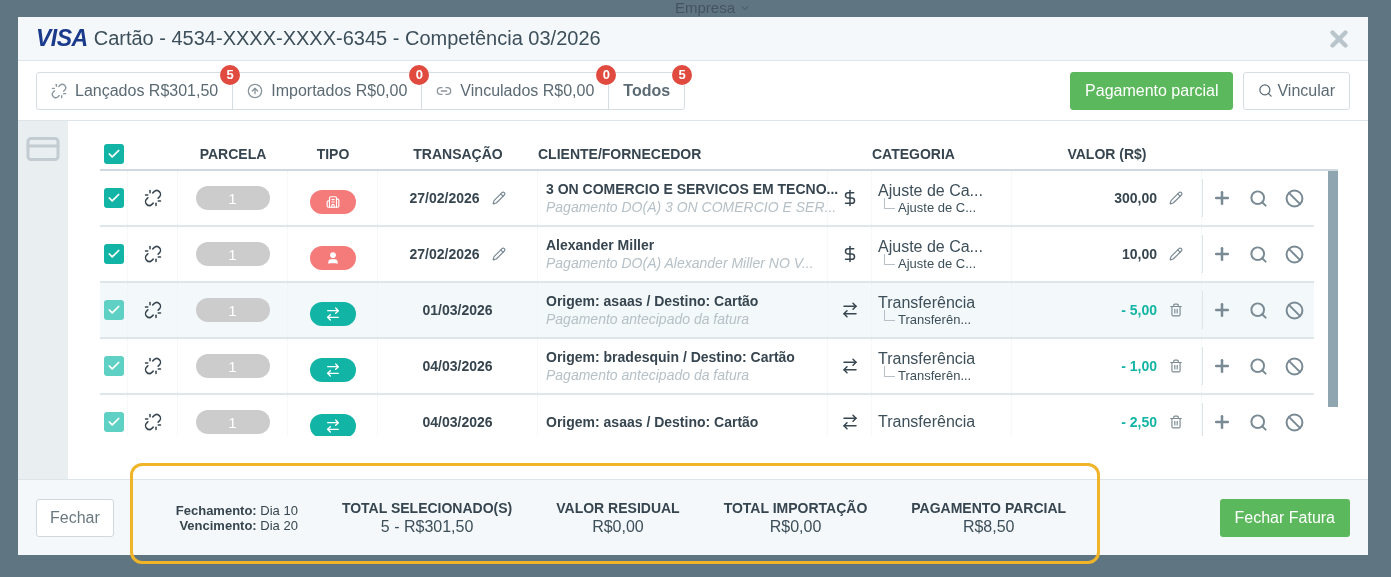 The height and width of the screenshot is (577, 1391). What do you see at coordinates (647, 90) in the screenshot?
I see `filter-tab: Todos` at bounding box center [647, 90].